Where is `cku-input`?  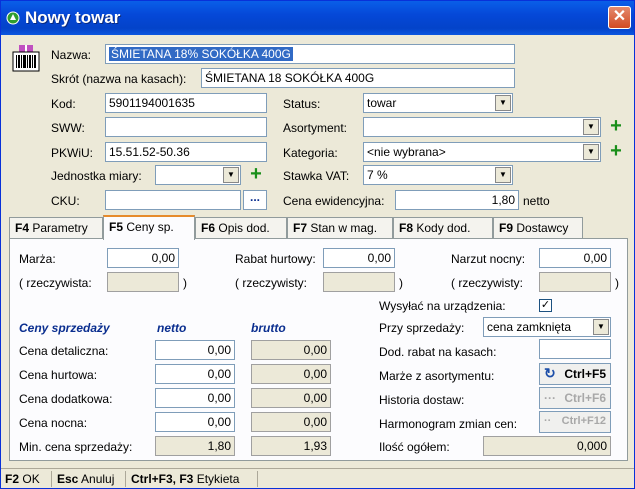 cku-input is located at coordinates (173, 200).